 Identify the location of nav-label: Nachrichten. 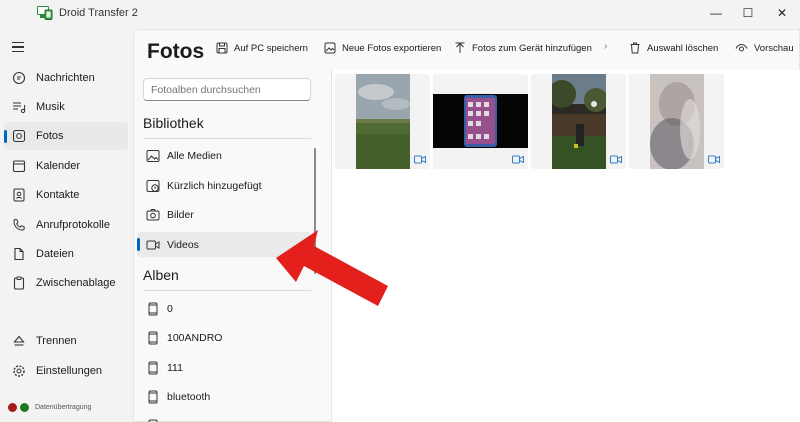
(65, 78).